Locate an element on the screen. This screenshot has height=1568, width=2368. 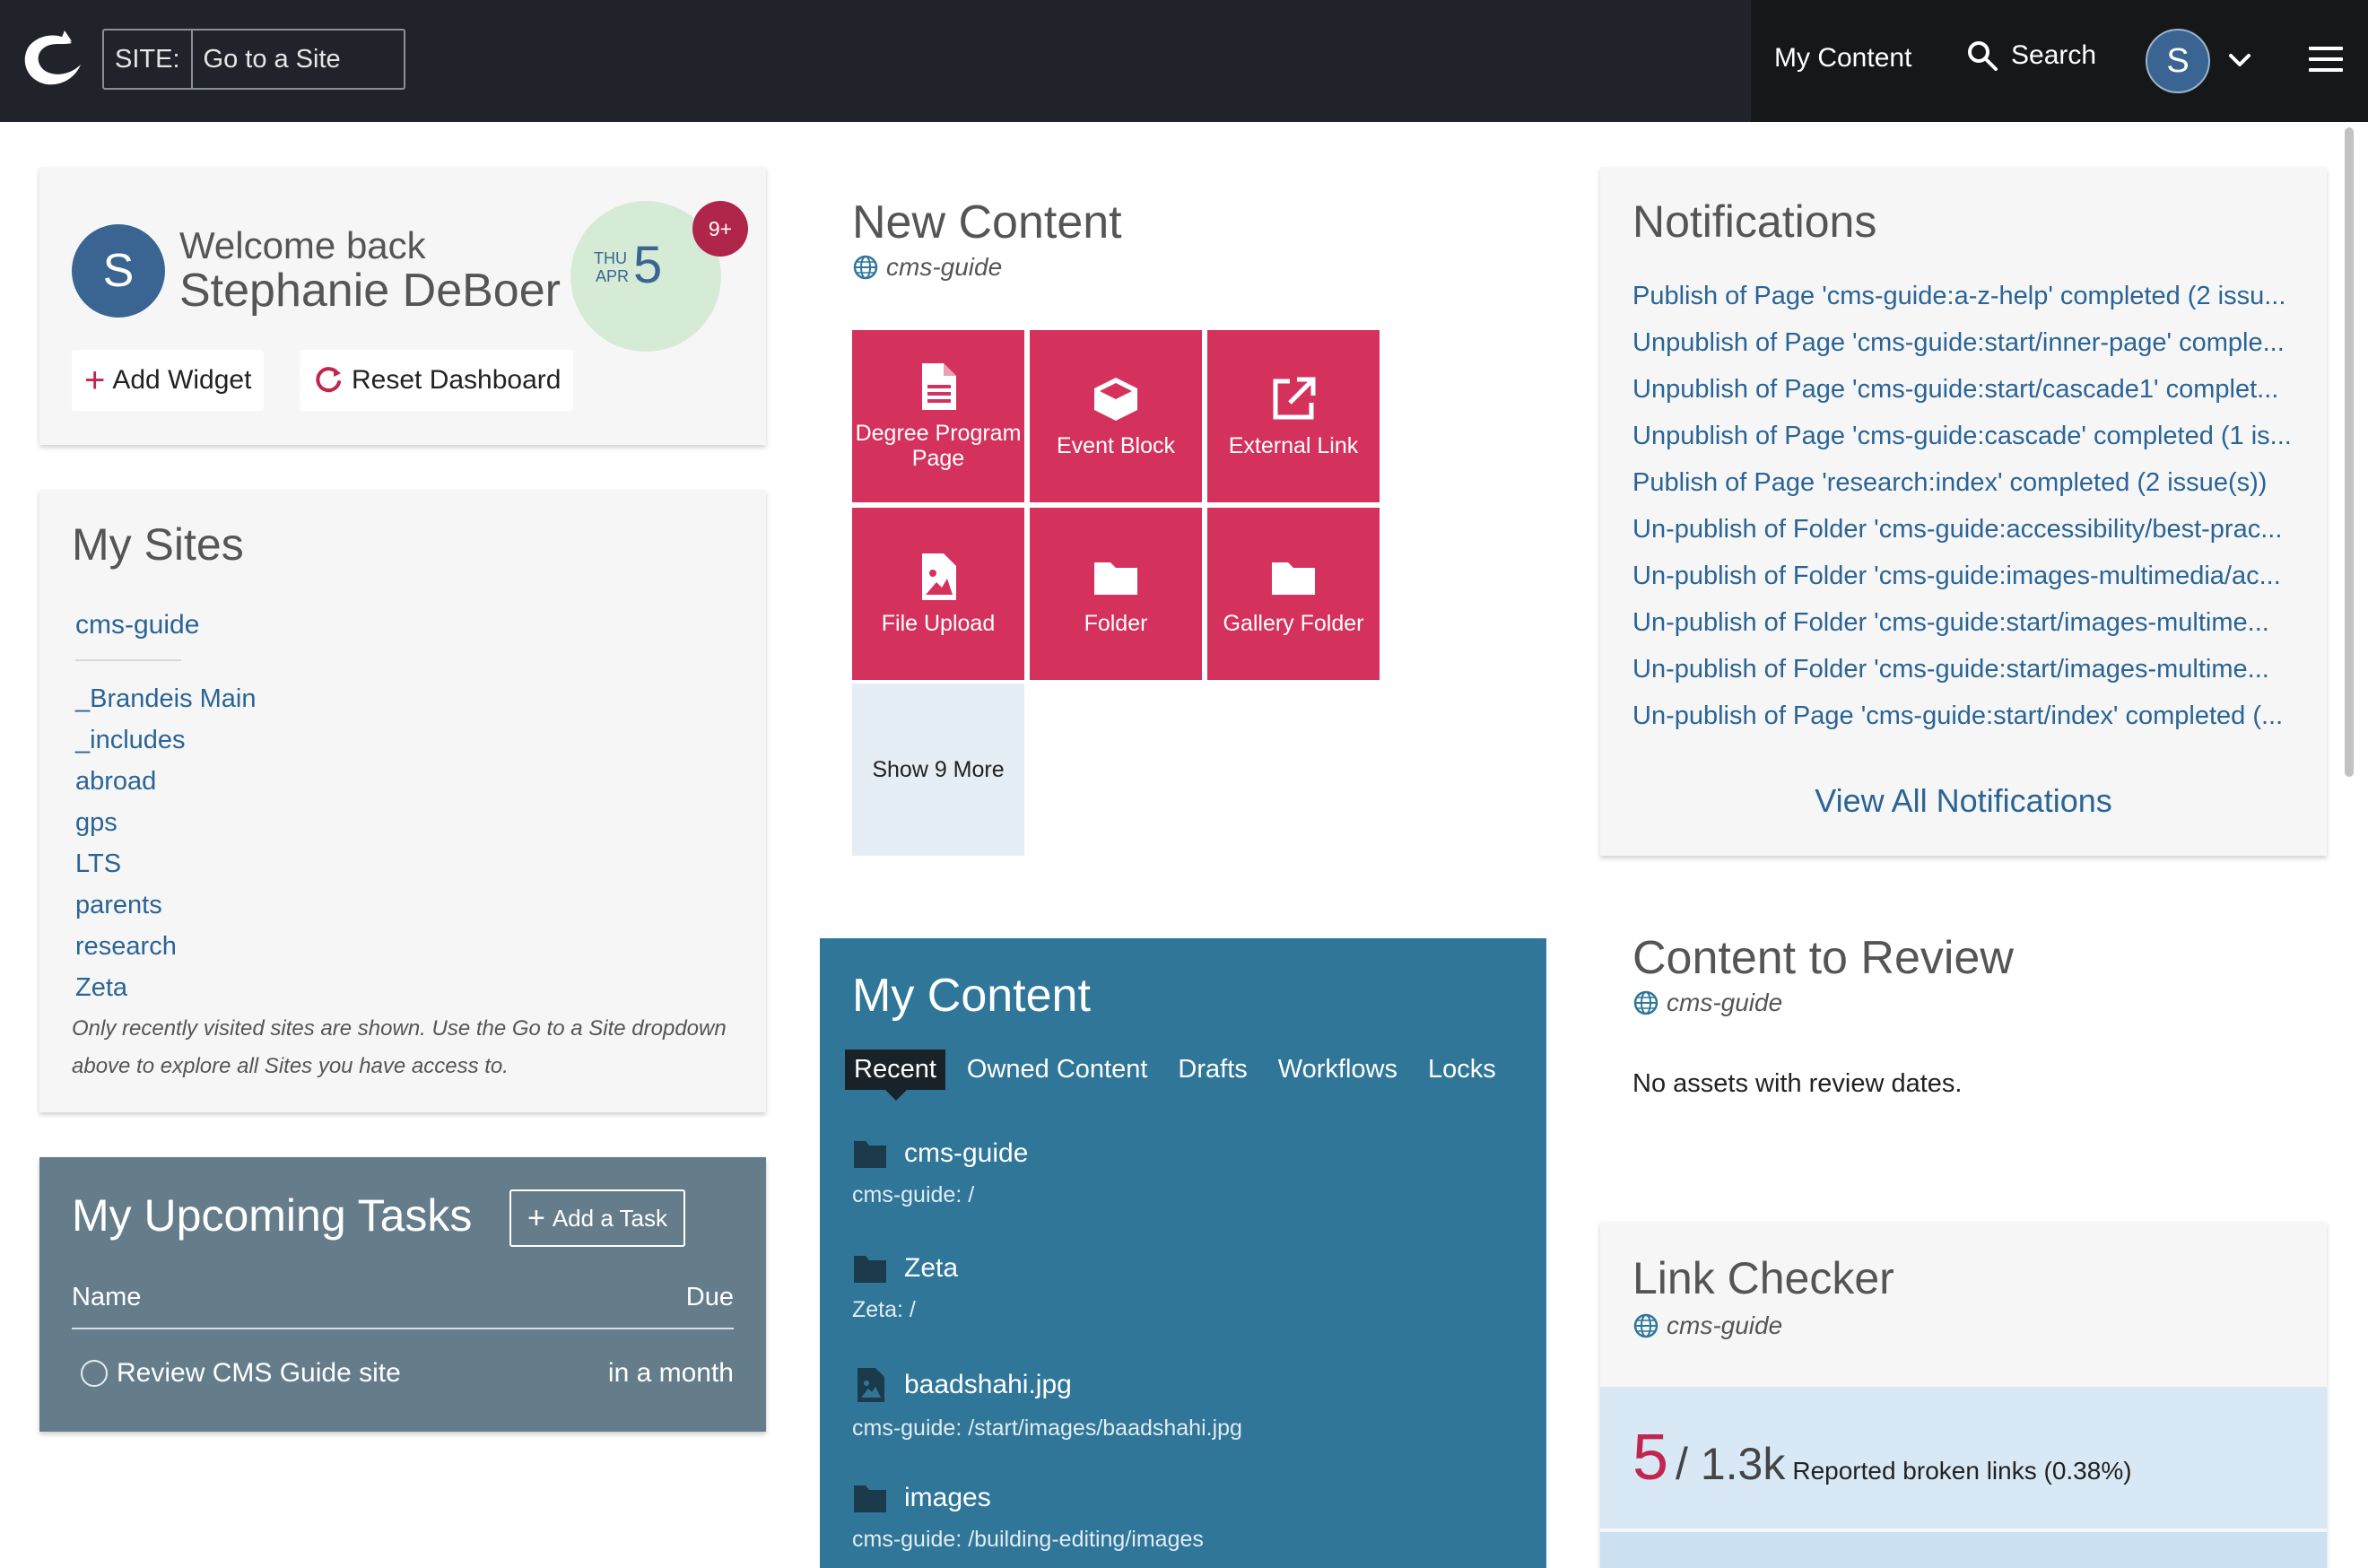
list-item: Zeta Zeta: / is located at coordinates (905, 1287).